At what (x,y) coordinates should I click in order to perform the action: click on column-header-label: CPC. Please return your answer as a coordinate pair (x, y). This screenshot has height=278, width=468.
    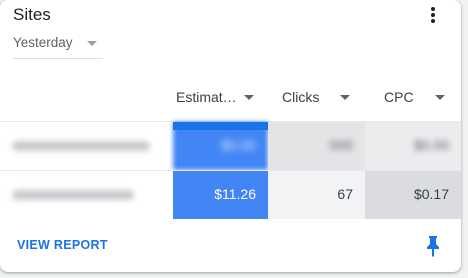
    Looking at the image, I should click on (399, 97).